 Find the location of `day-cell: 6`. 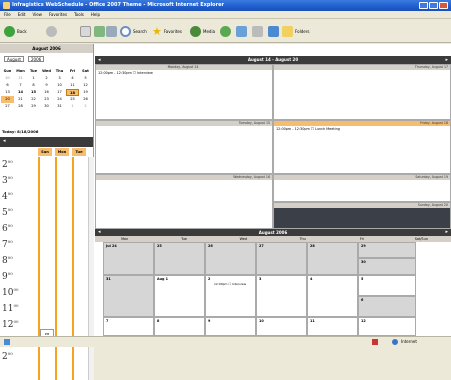

day-cell: 6 is located at coordinates (7, 85).